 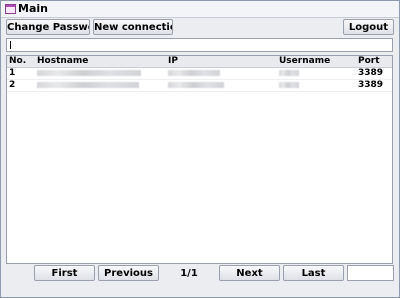 What do you see at coordinates (370, 273) in the screenshot?
I see `goto-page-input` at bounding box center [370, 273].